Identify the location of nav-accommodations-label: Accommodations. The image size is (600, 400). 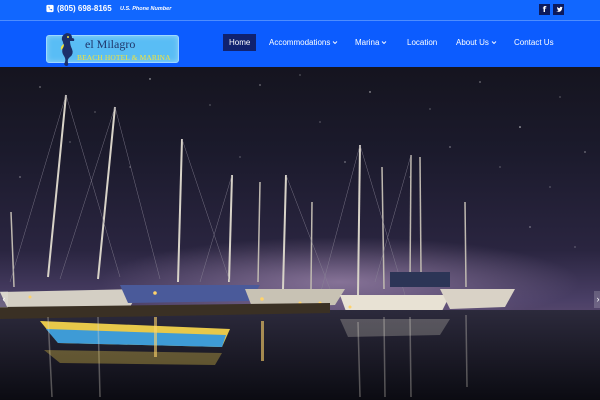
(300, 42).